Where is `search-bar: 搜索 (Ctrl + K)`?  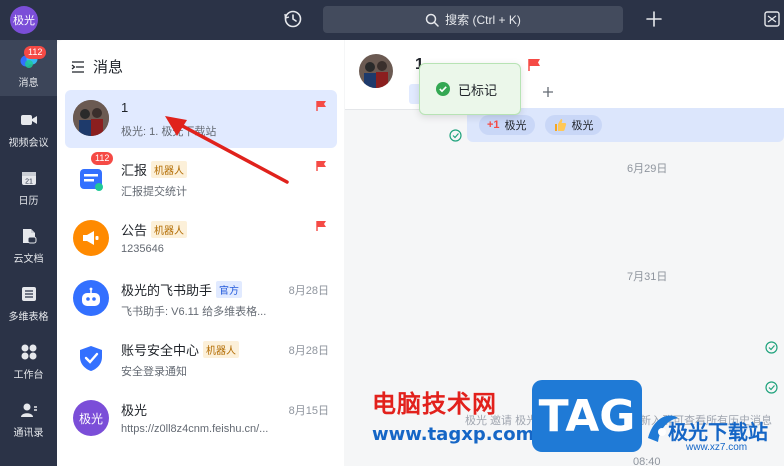
search-bar: 搜索 (Ctrl + K) is located at coordinates (473, 19).